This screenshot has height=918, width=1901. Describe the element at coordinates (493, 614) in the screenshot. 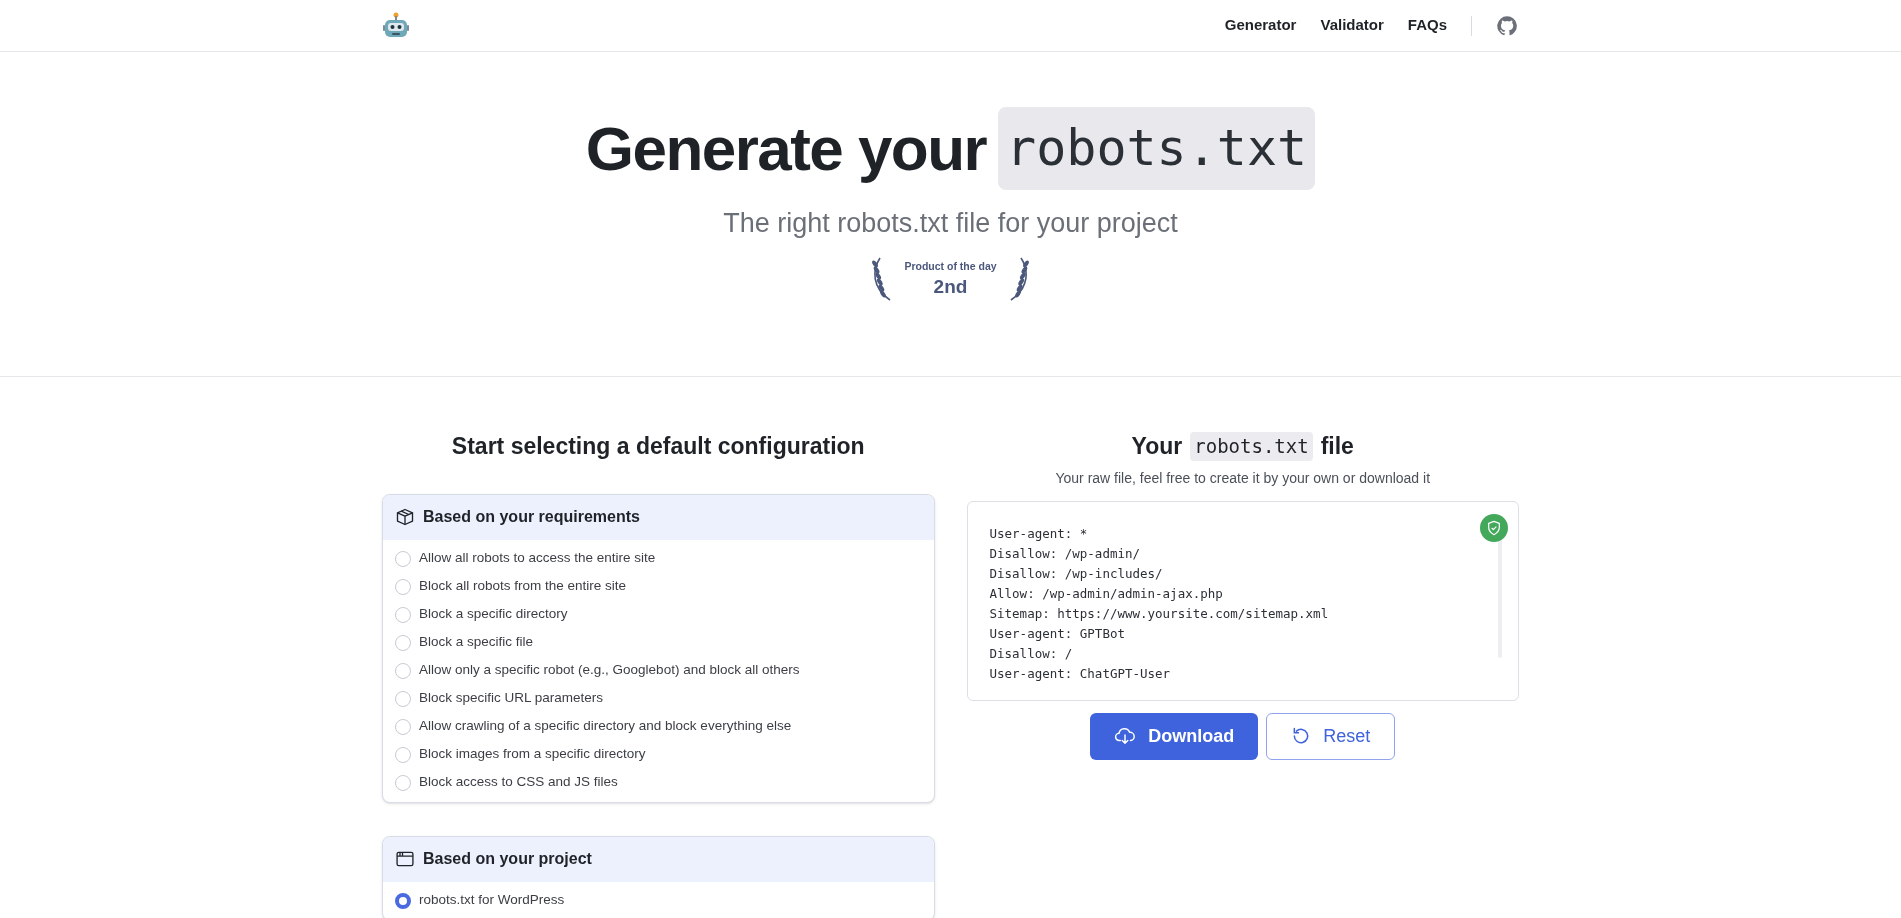

I see `option-label: Block a specific directory` at that location.